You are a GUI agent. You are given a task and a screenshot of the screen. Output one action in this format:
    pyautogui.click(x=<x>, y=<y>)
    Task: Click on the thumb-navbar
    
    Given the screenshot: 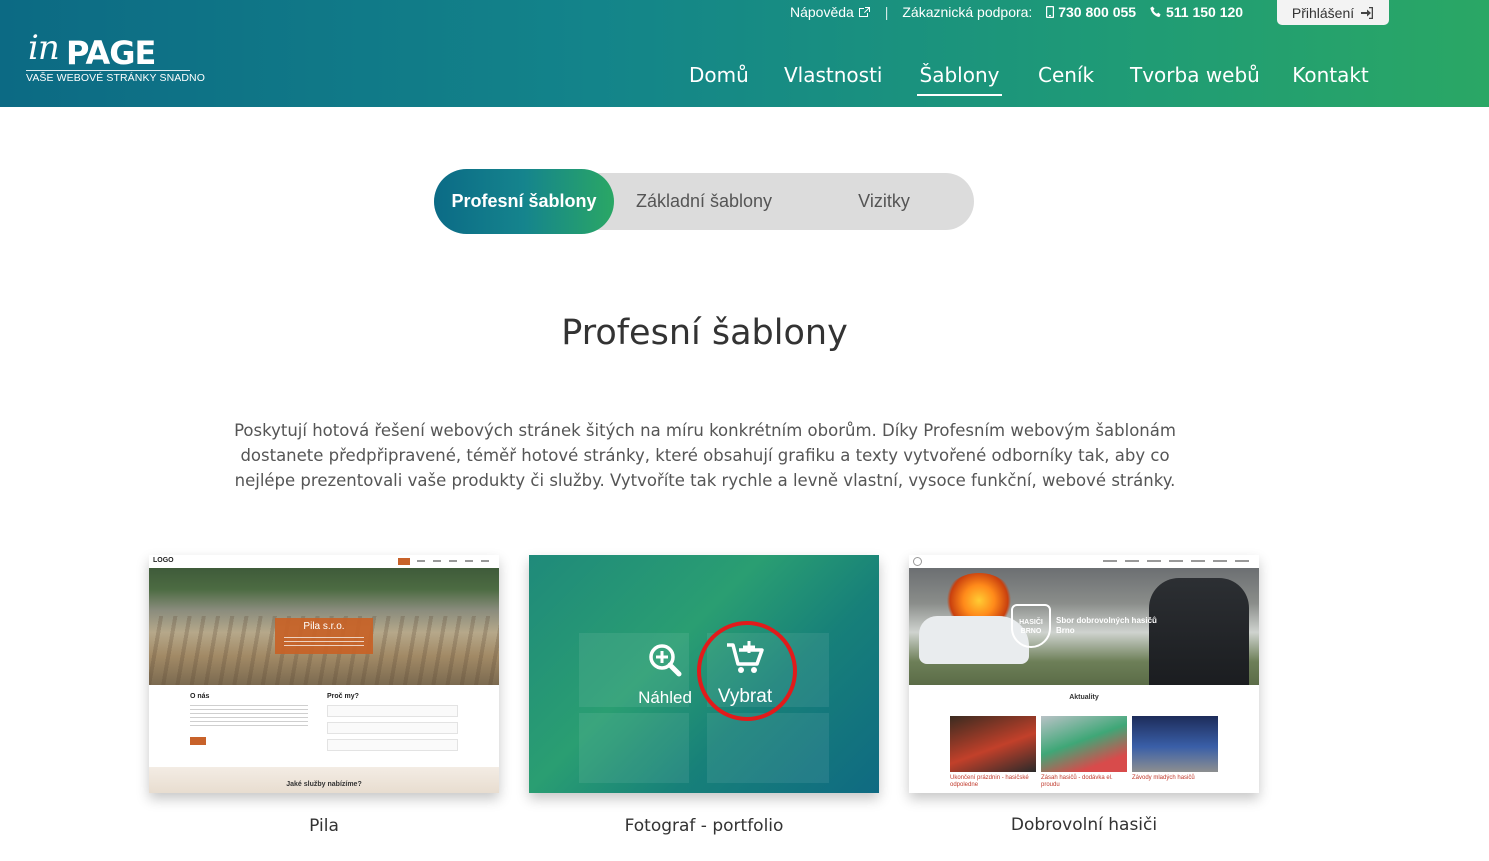 What is the action you would take?
    pyautogui.click(x=1084, y=561)
    